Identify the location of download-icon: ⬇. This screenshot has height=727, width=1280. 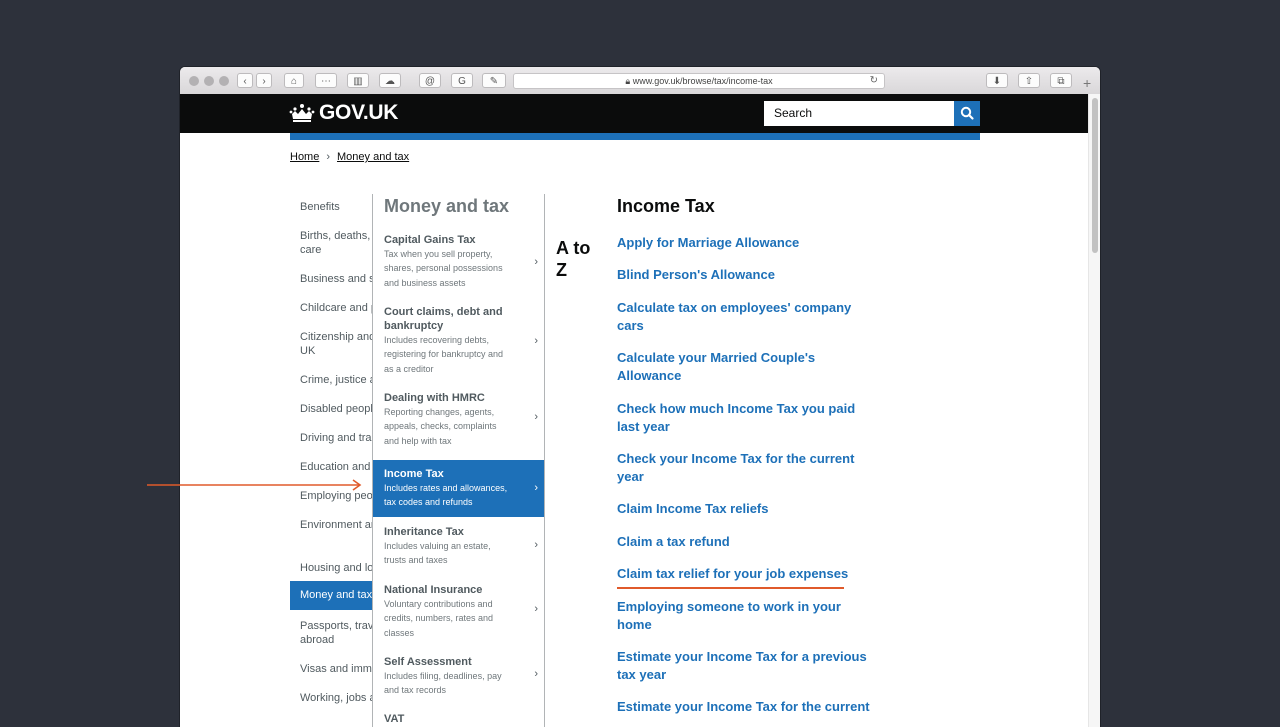
(997, 80).